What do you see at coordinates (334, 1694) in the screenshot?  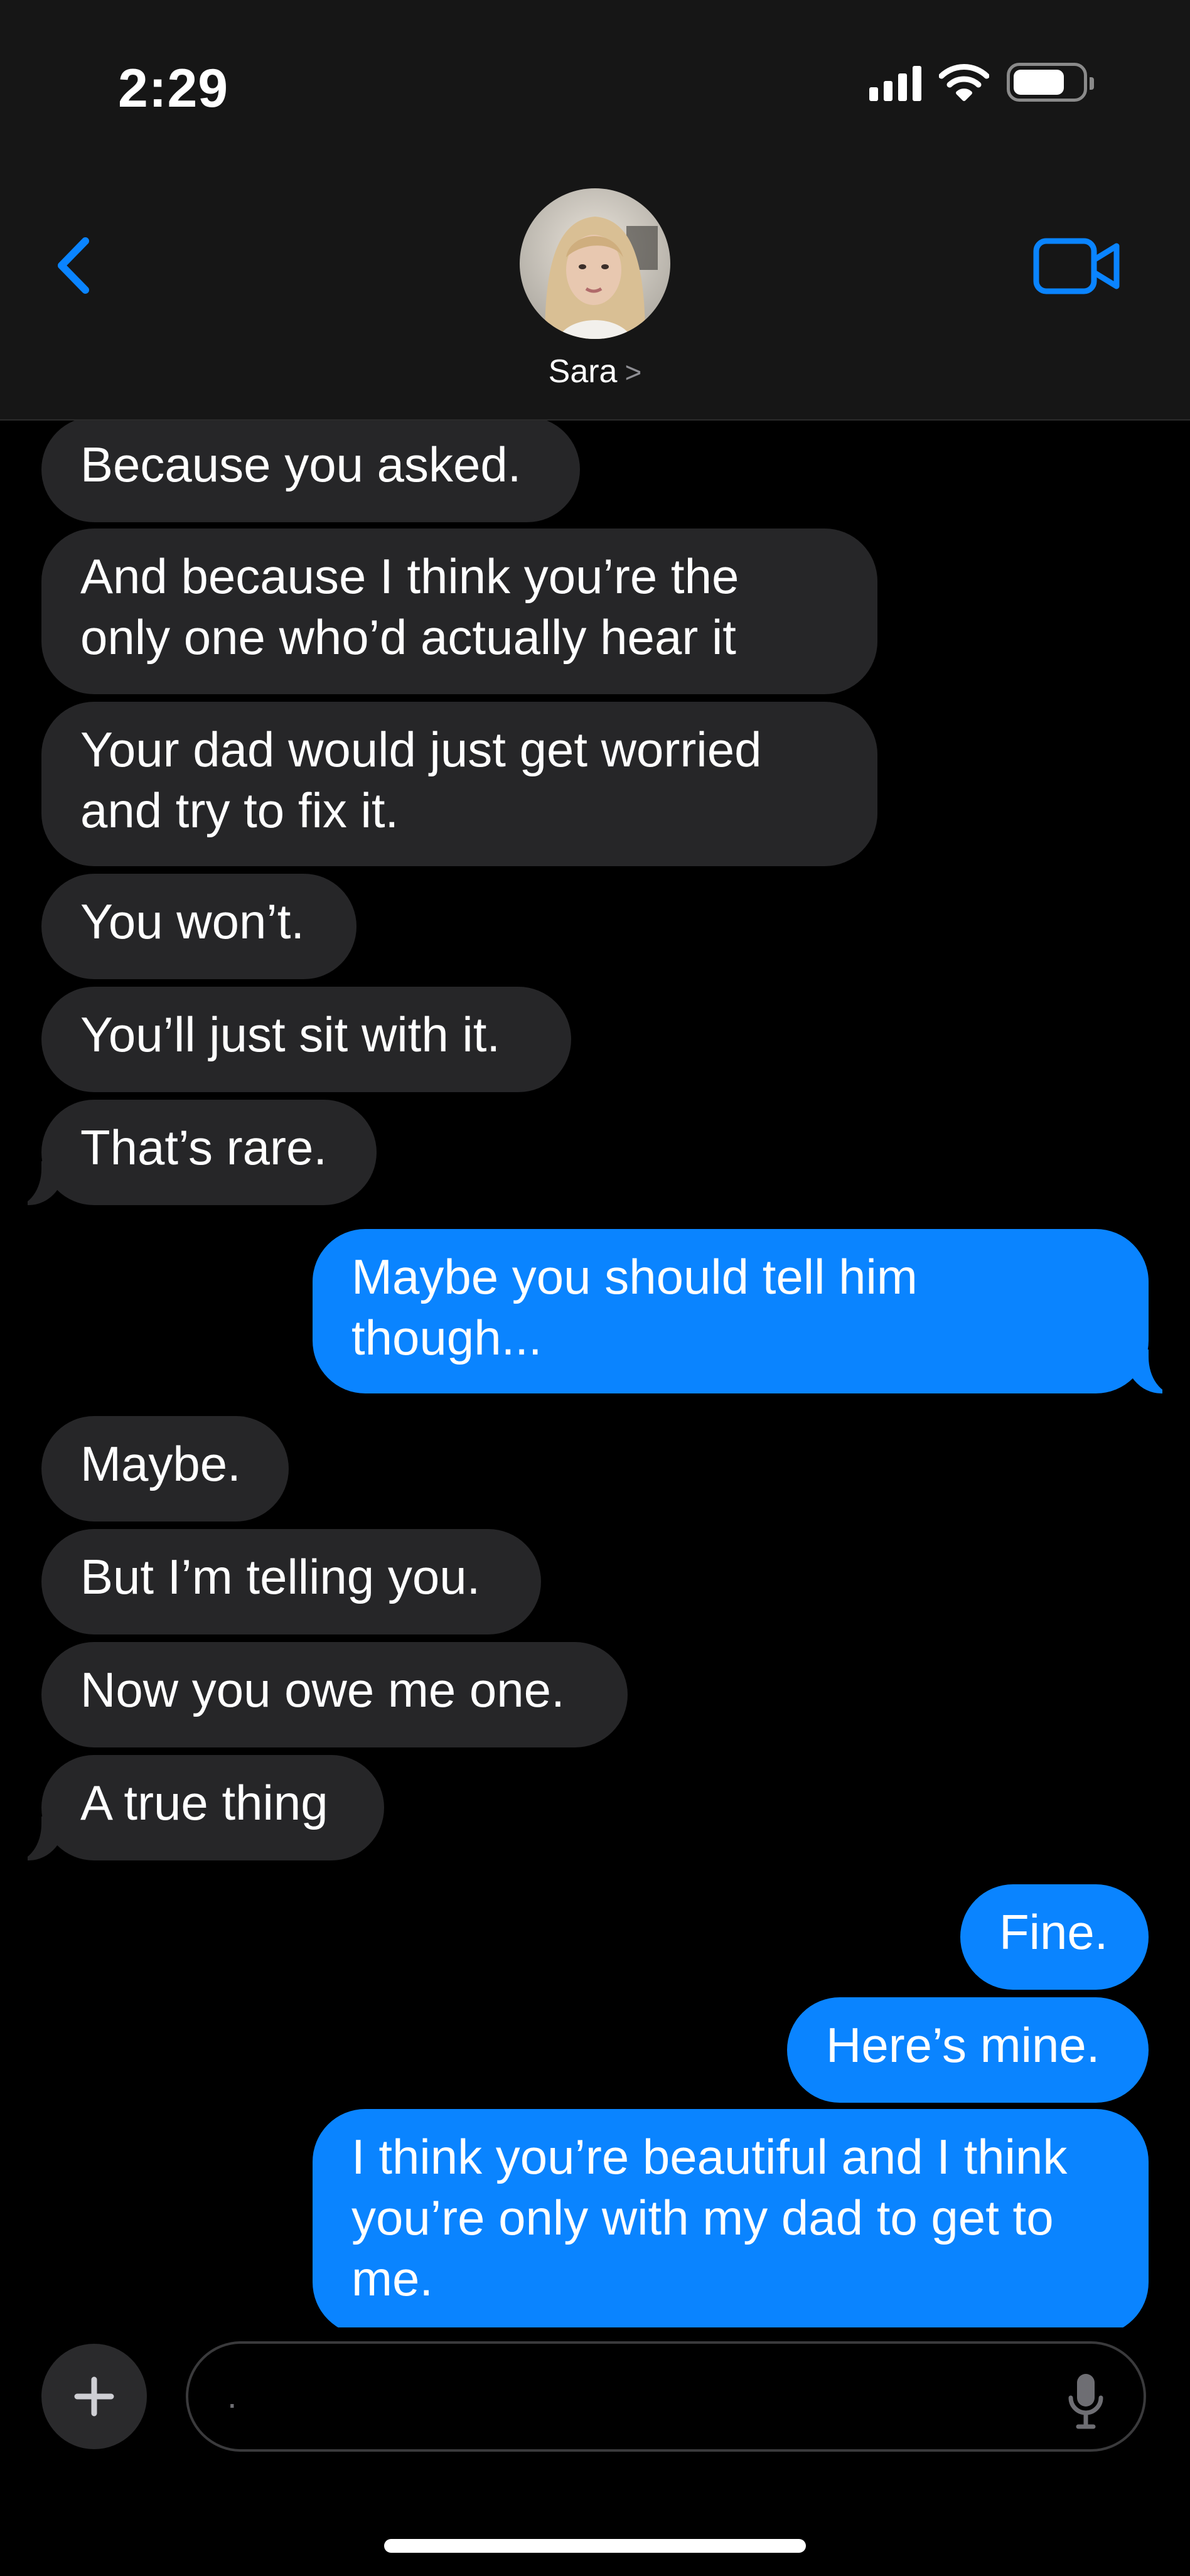 I see `message-incoming: Now you owe me one.` at bounding box center [334, 1694].